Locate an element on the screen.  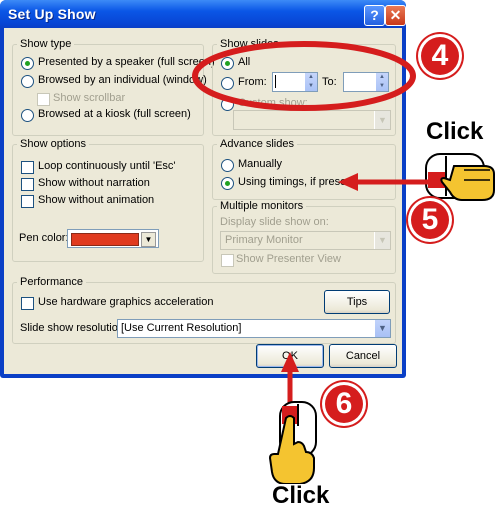
using-timings-radio is located at coordinates (227, 183).